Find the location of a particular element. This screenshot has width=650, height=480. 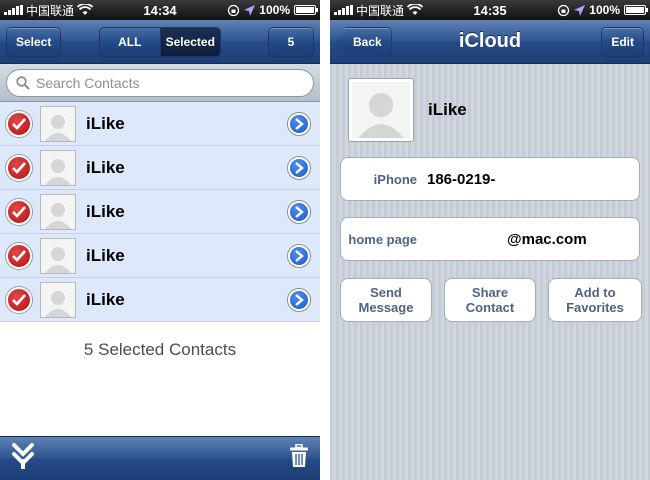

status-bar: 中国联通 14:35 100% is located at coordinates (490, 10).